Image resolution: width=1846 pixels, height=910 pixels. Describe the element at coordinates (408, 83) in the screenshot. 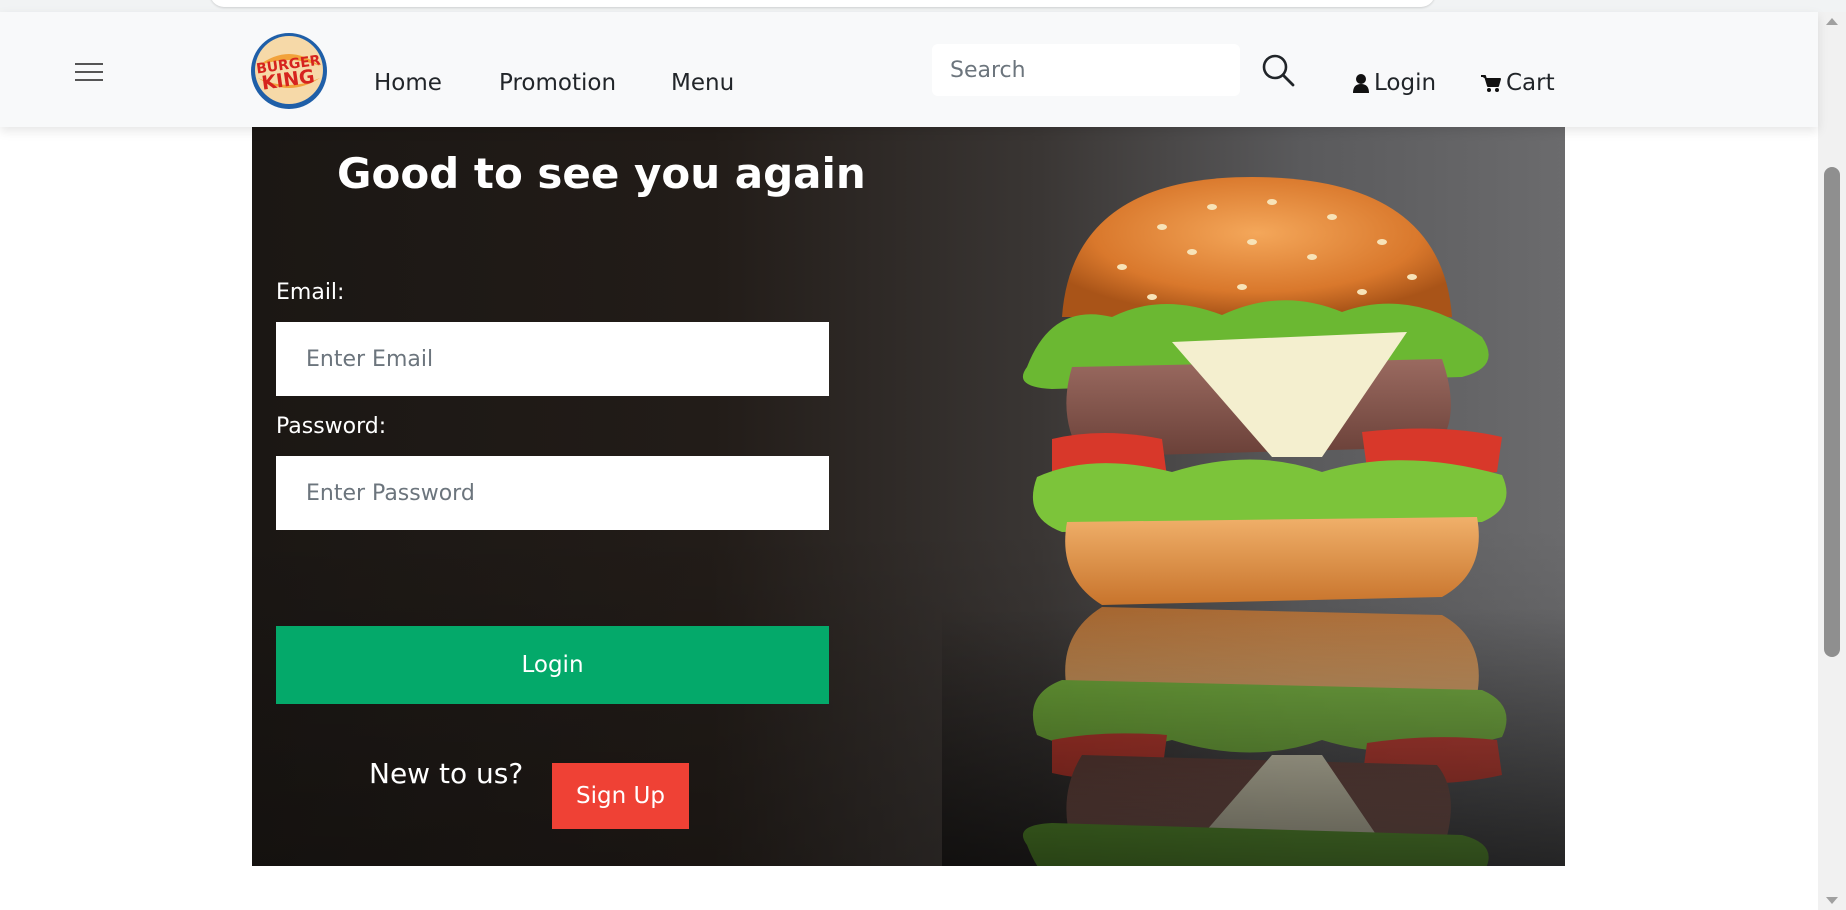

I see `nav-home-link: Home` at that location.